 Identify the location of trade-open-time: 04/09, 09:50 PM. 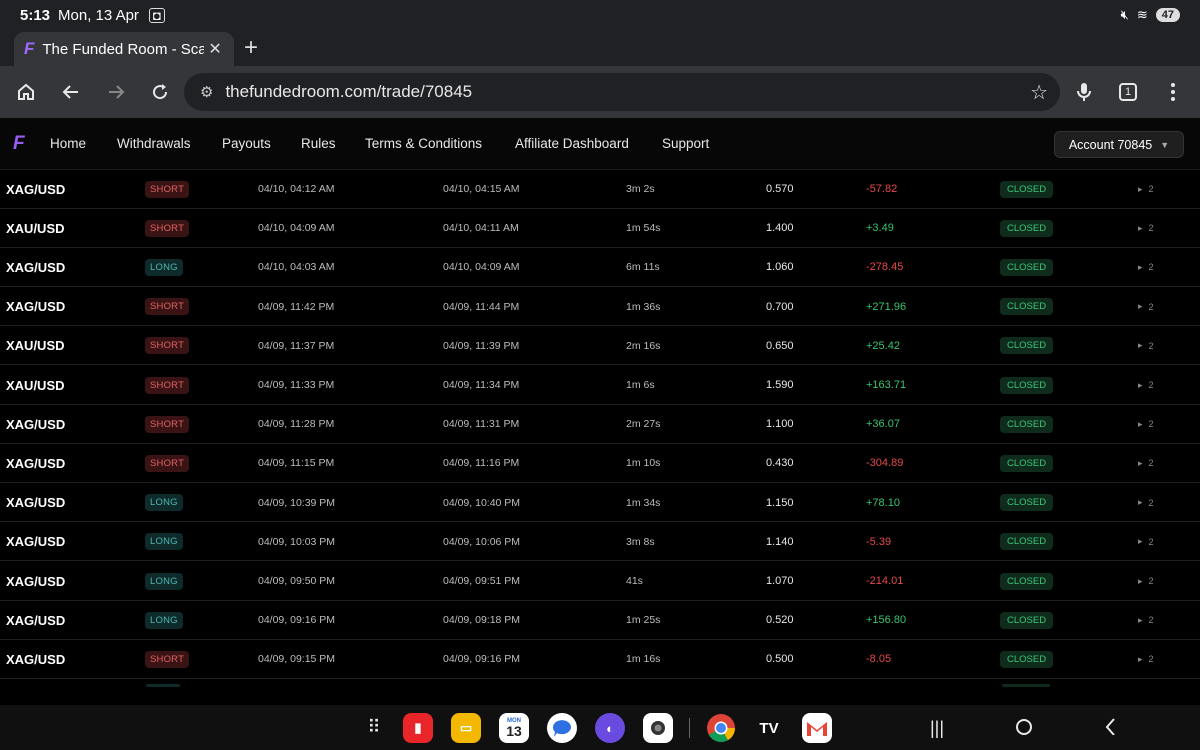
(297, 581).